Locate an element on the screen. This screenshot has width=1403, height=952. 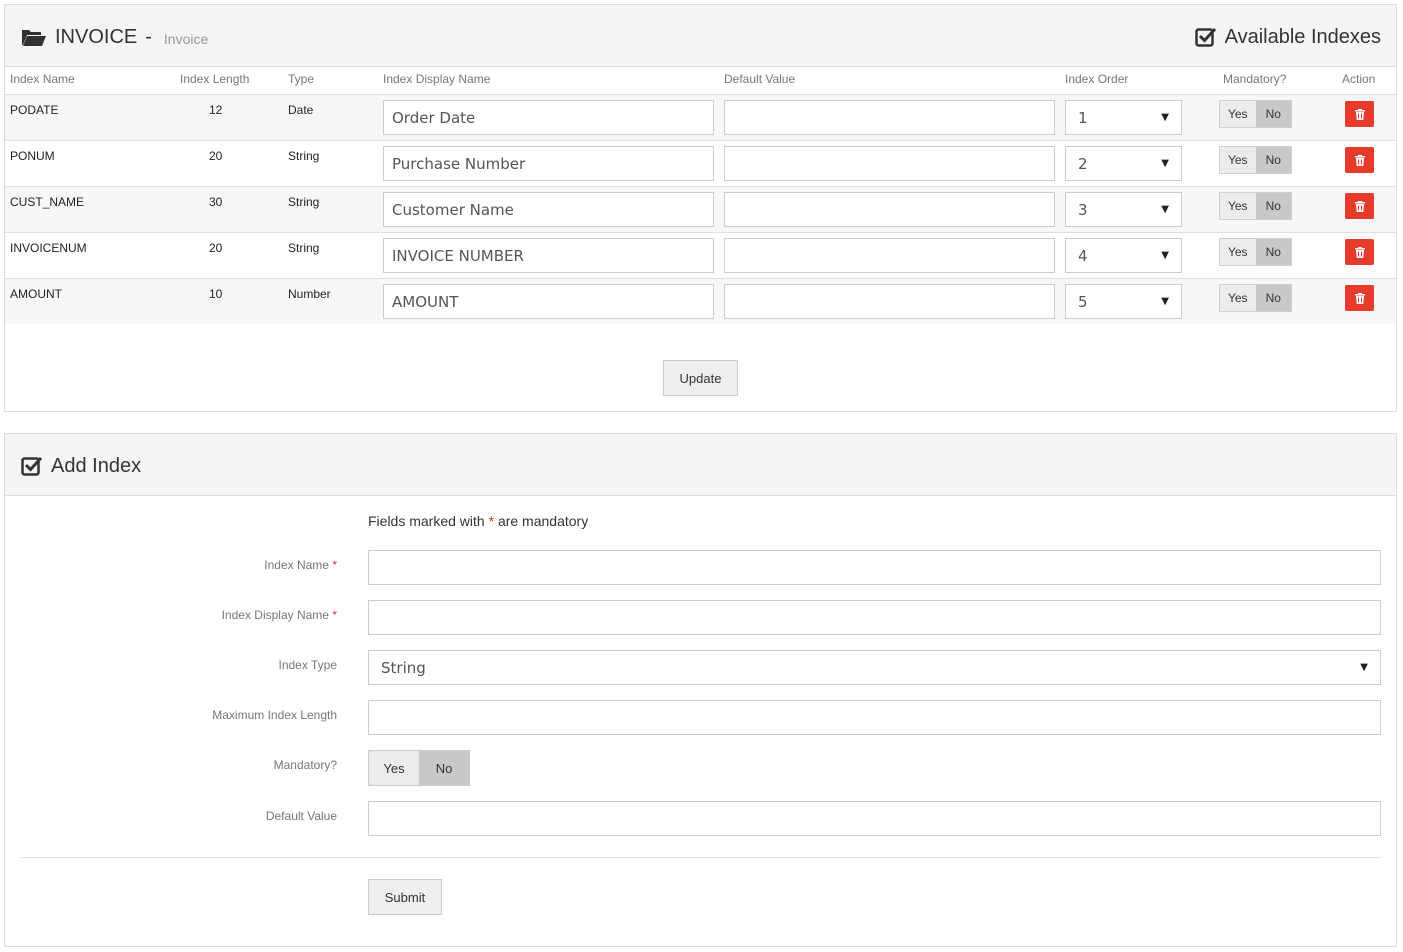
col-header-index-length: Index Length is located at coordinates (215, 79).